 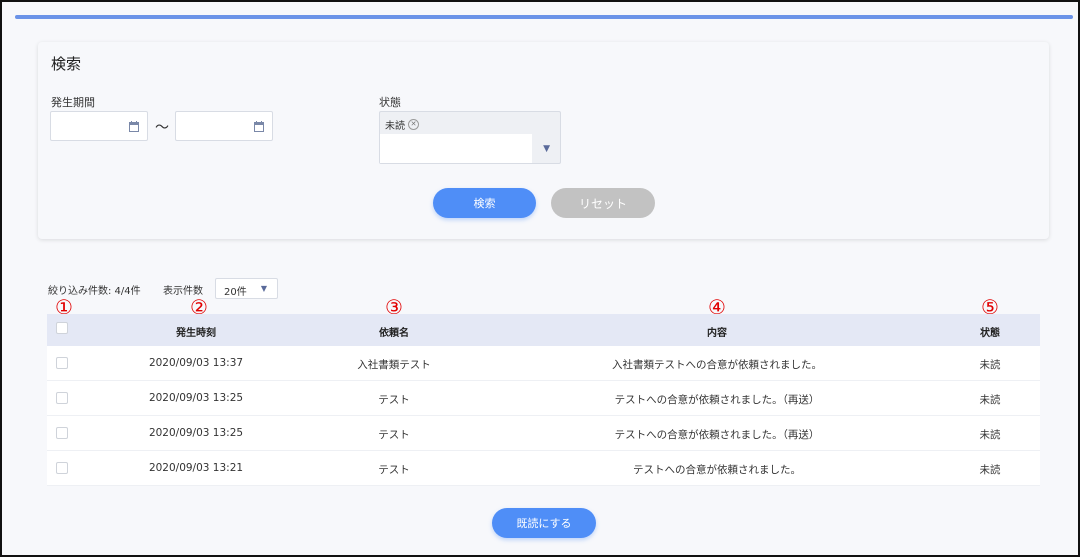 What do you see at coordinates (235, 292) in the screenshot?
I see `per-page-value: 20件` at bounding box center [235, 292].